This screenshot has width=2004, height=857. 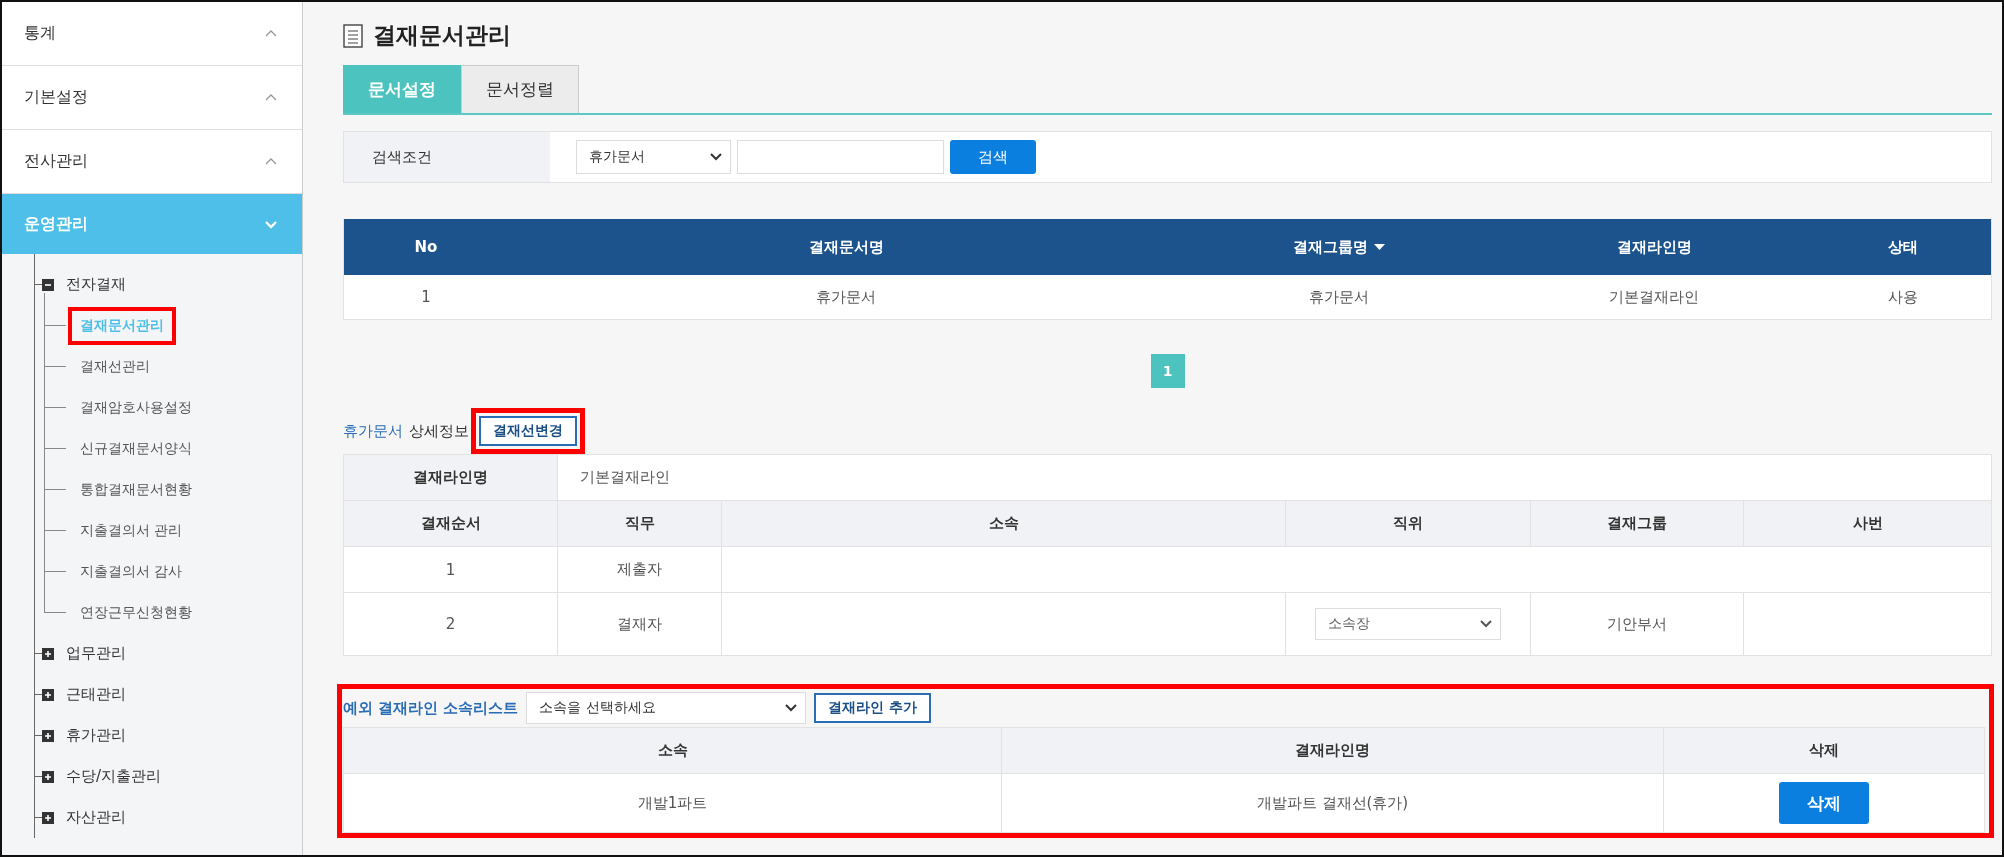 What do you see at coordinates (152, 98) in the screenshot?
I see `sidebar-menu-item: 기본설정` at bounding box center [152, 98].